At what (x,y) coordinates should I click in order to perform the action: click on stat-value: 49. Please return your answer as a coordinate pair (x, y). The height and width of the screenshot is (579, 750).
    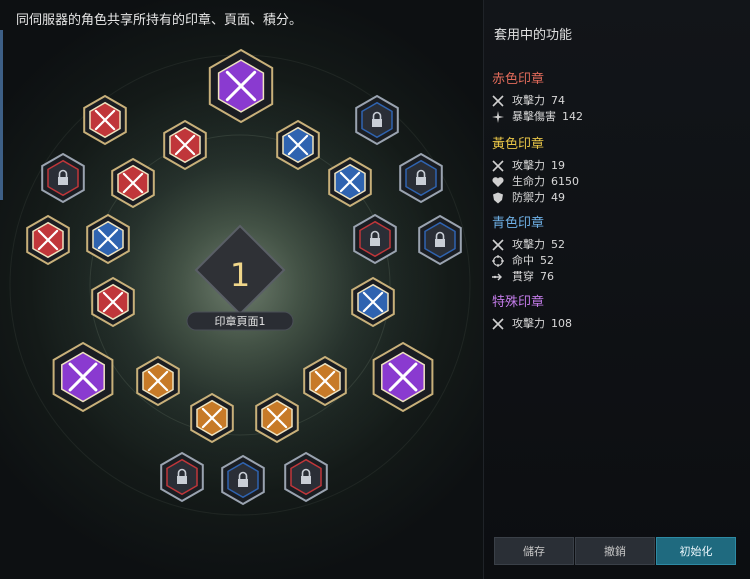
    Looking at the image, I should click on (558, 197).